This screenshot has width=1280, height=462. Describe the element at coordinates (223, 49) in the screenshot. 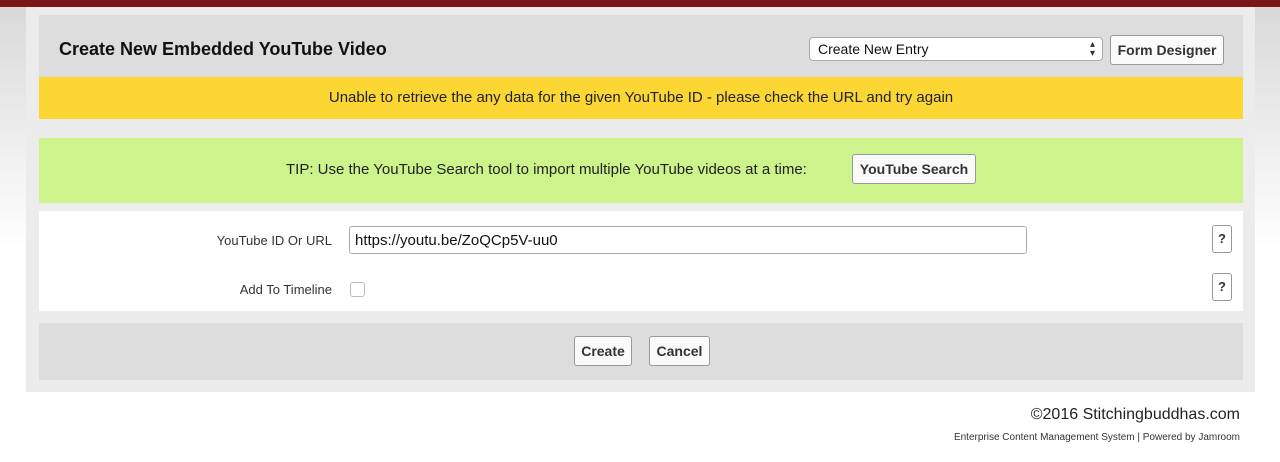

I see `page-title: Create New Embedded YouTube Video` at that location.